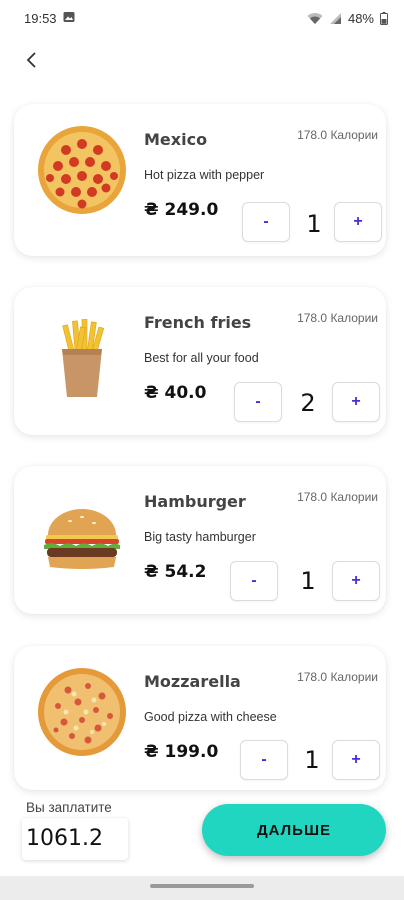 The width and height of the screenshot is (404, 900). What do you see at coordinates (198, 322) in the screenshot?
I see `item-name: French fries` at bounding box center [198, 322].